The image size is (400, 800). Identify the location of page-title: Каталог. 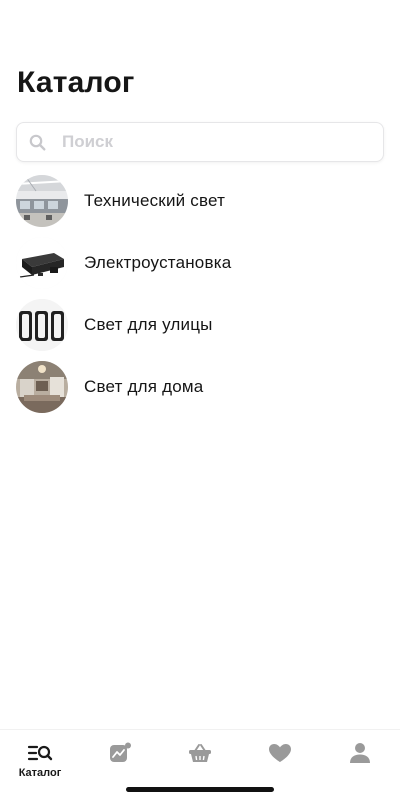
(76, 82).